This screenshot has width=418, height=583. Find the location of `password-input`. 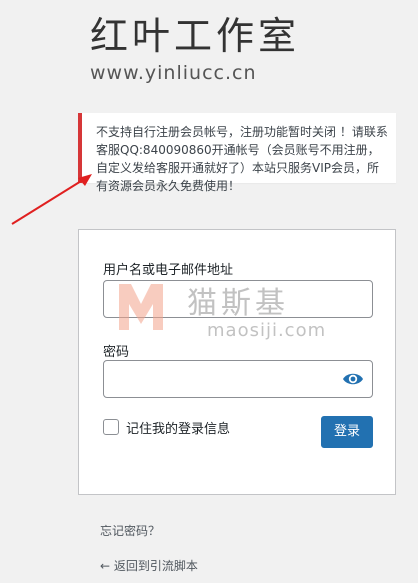

password-input is located at coordinates (238, 379).